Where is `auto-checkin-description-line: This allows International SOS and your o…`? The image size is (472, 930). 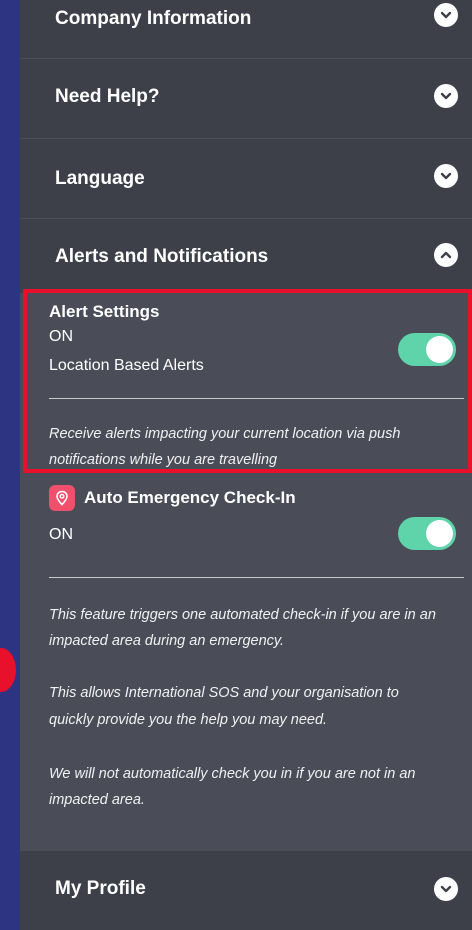
auto-checkin-description-line: This allows International SOS and your o… is located at coordinates (224, 693).